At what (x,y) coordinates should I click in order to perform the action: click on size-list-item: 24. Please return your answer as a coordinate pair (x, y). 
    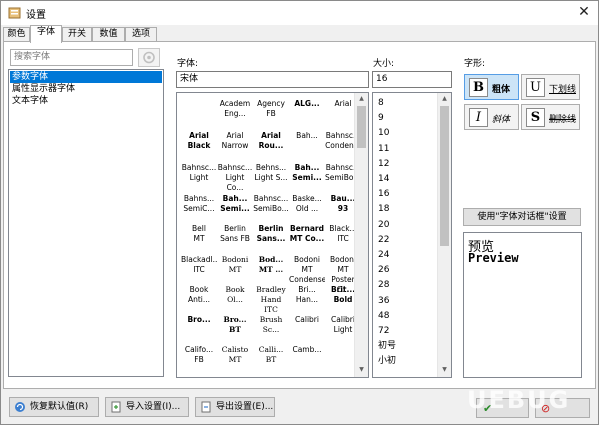
    Looking at the image, I should click on (383, 255).